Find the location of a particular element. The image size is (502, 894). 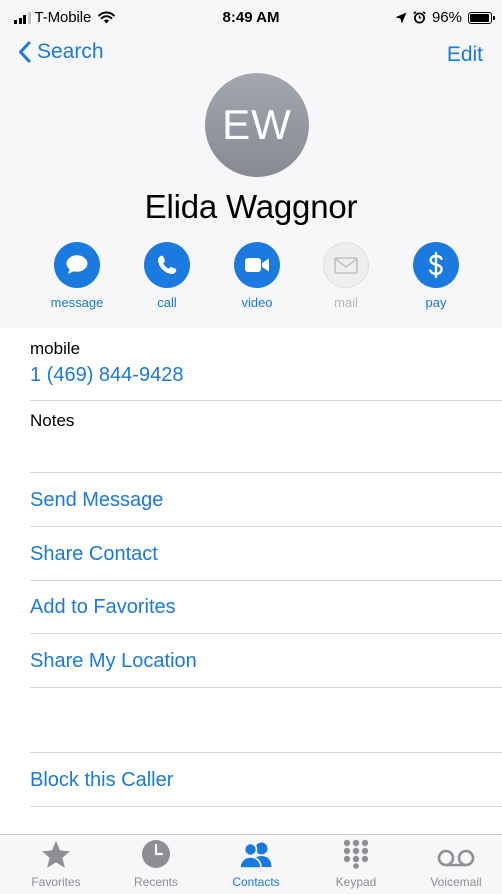

battery-icon is located at coordinates (481, 17).